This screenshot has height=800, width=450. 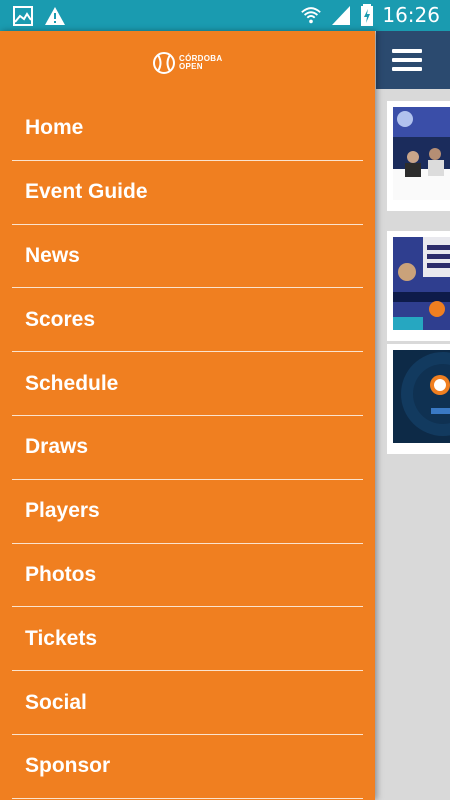 What do you see at coordinates (52, 255) in the screenshot?
I see `menu-item-label: News` at bounding box center [52, 255].